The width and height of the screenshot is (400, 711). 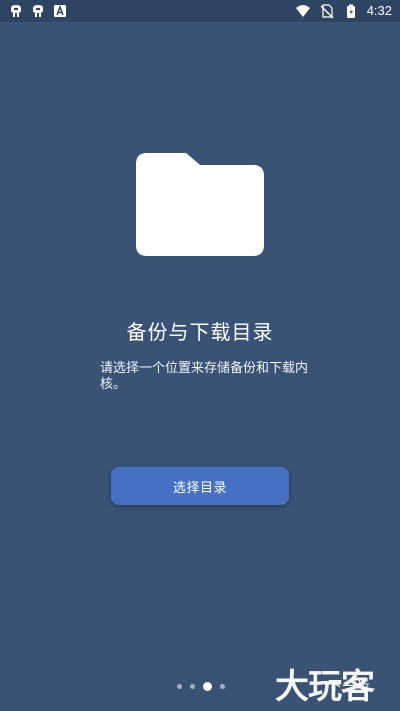 What do you see at coordinates (200, 486) in the screenshot?
I see `select-directory-button: 选择目录` at bounding box center [200, 486].